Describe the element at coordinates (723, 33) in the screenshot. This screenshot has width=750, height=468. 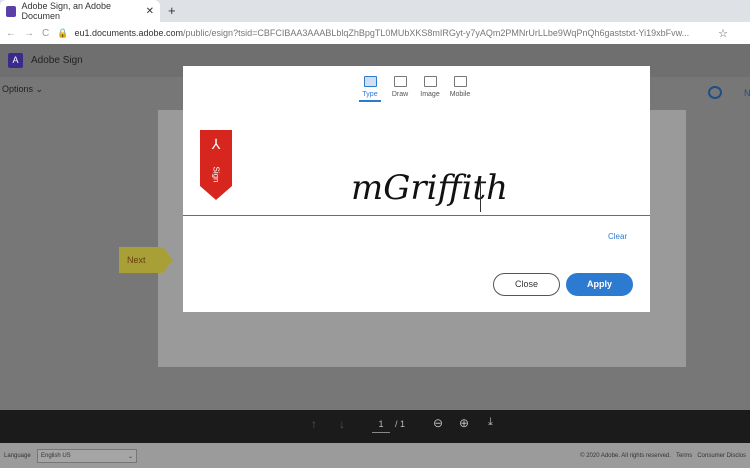
I see `bookmark-star-icon: ☆` at that location.